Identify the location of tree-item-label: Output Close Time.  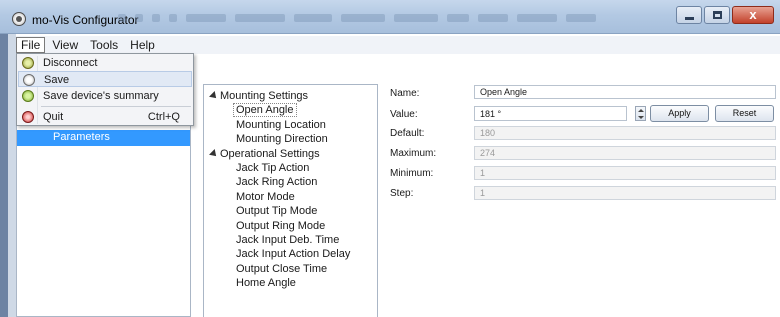
(282, 268).